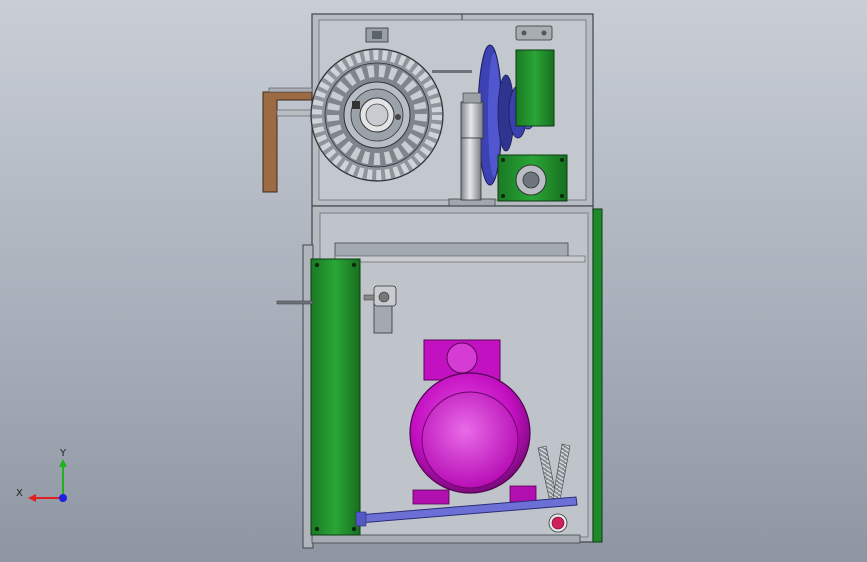  What do you see at coordinates (63, 498) in the screenshot?
I see `z-axis-dot` at bounding box center [63, 498].